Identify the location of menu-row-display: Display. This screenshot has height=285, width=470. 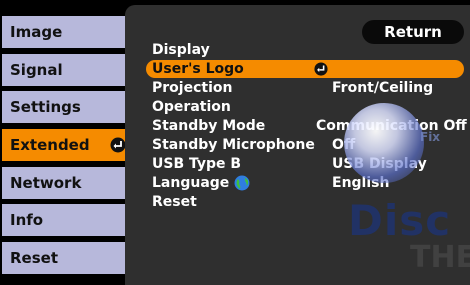
(305, 50).